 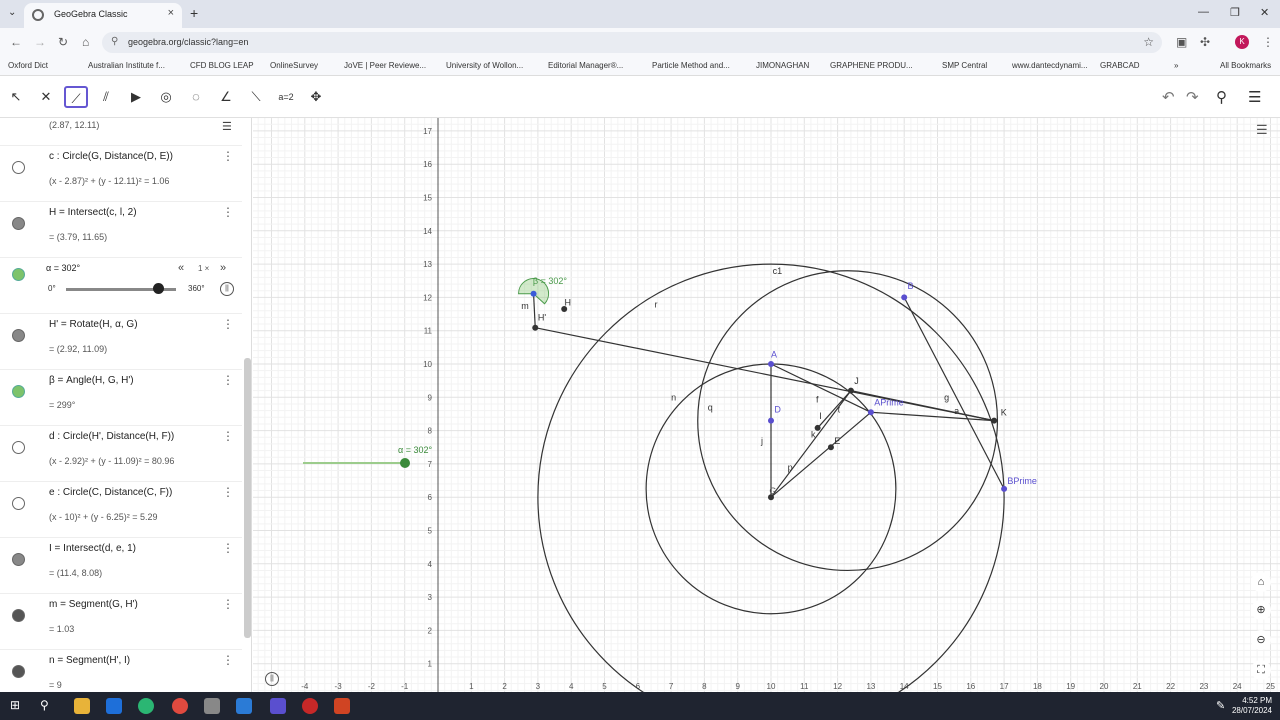 What do you see at coordinates (1192, 97) in the screenshot?
I see `redo-icon: ↷` at bounding box center [1192, 97].